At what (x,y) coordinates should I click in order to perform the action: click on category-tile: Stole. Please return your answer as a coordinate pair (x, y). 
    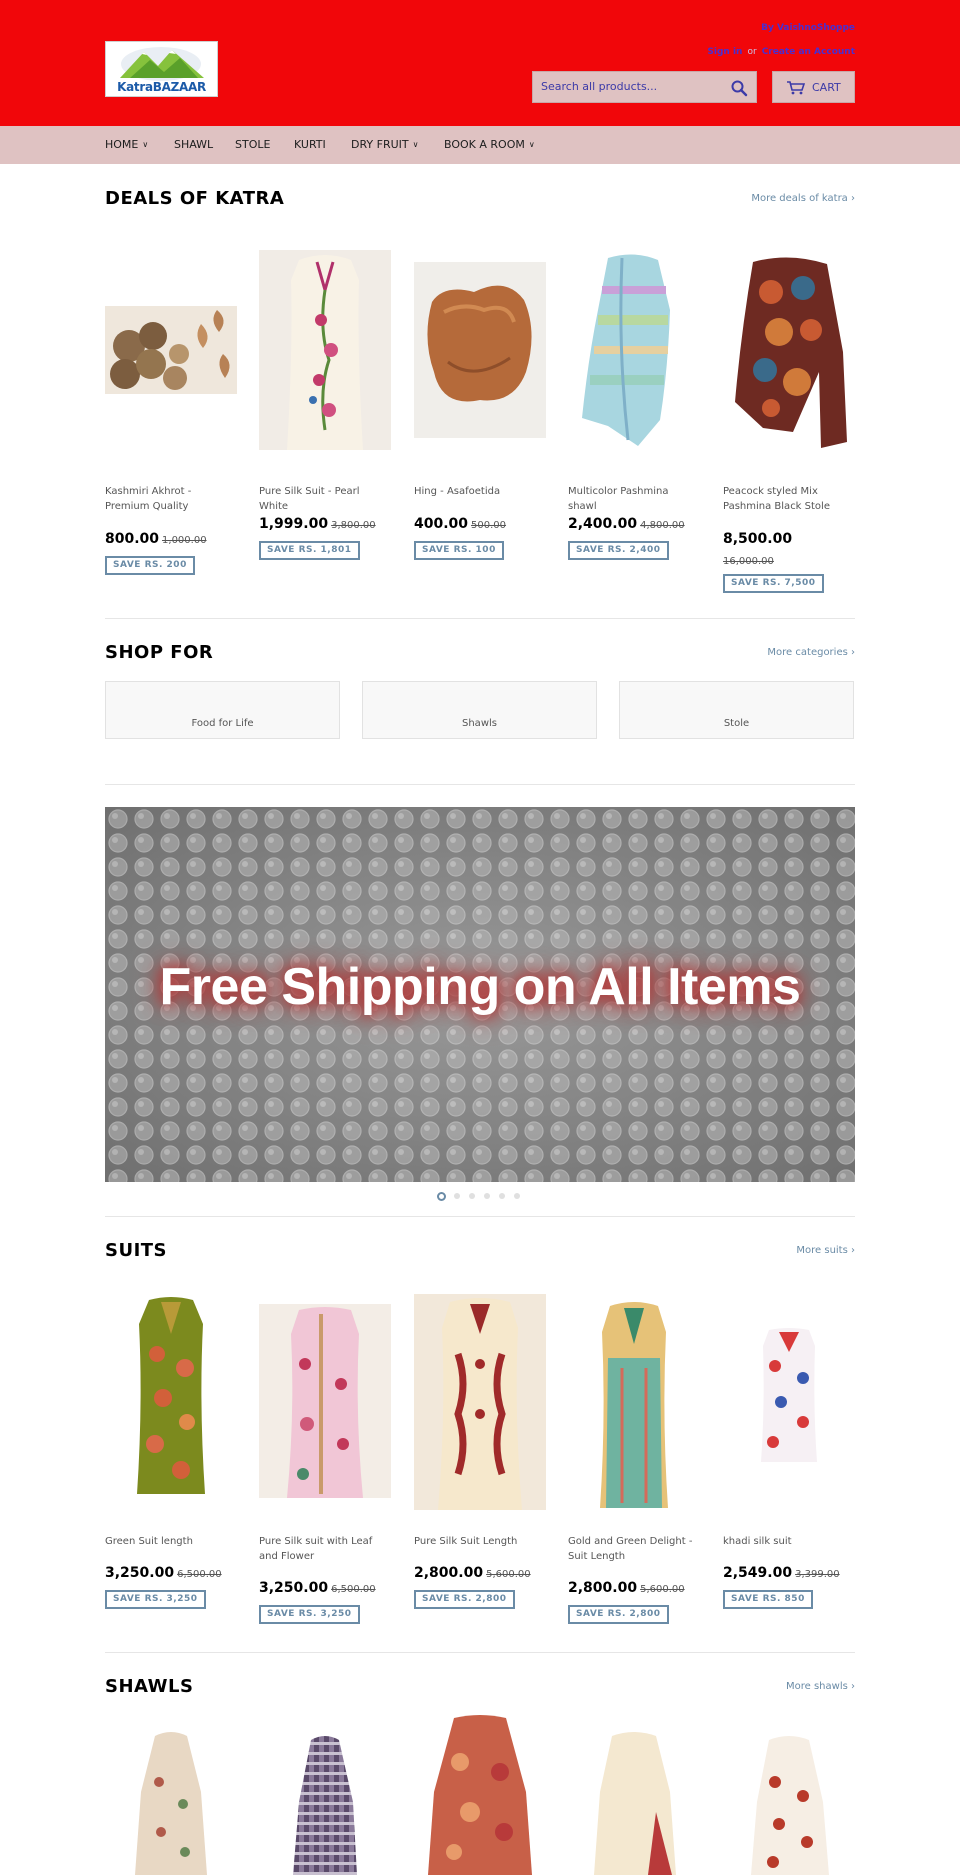
    Looking at the image, I should click on (736, 710).